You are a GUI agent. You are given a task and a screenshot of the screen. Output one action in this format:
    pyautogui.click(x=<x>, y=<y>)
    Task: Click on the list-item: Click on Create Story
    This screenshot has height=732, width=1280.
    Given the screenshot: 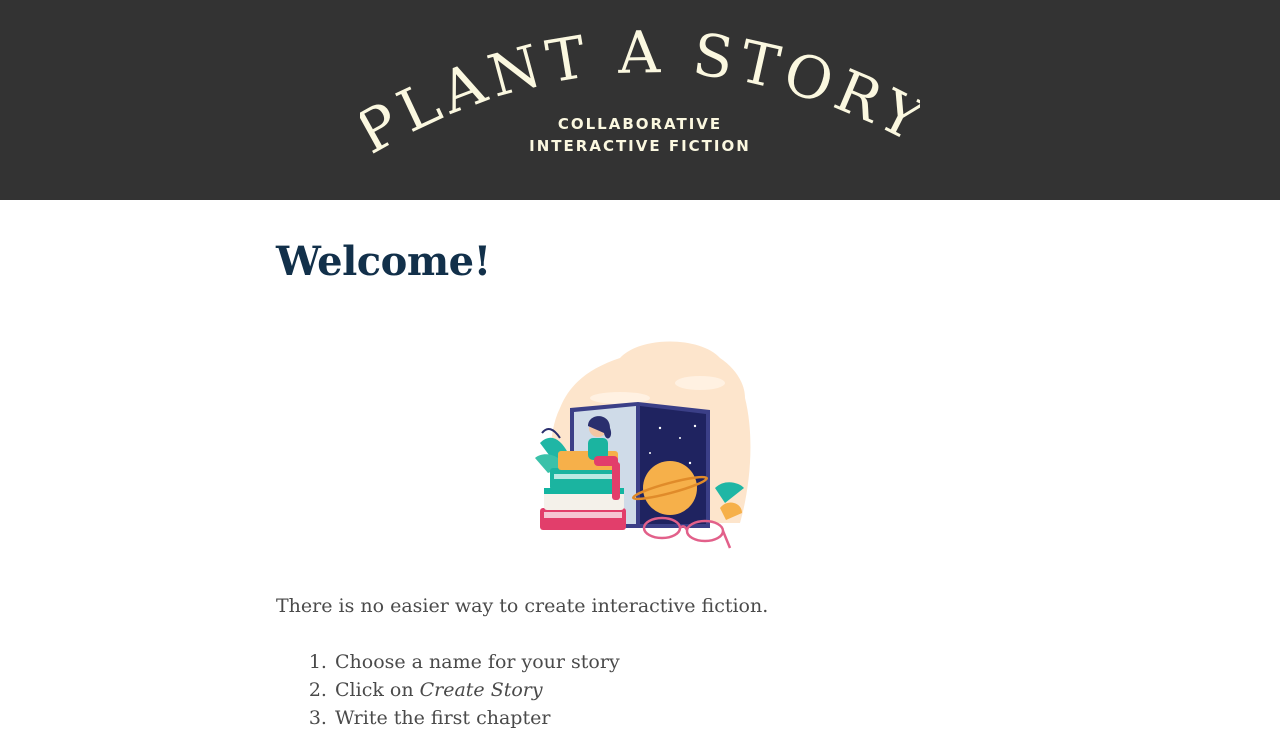 What is the action you would take?
    pyautogui.click(x=476, y=690)
    